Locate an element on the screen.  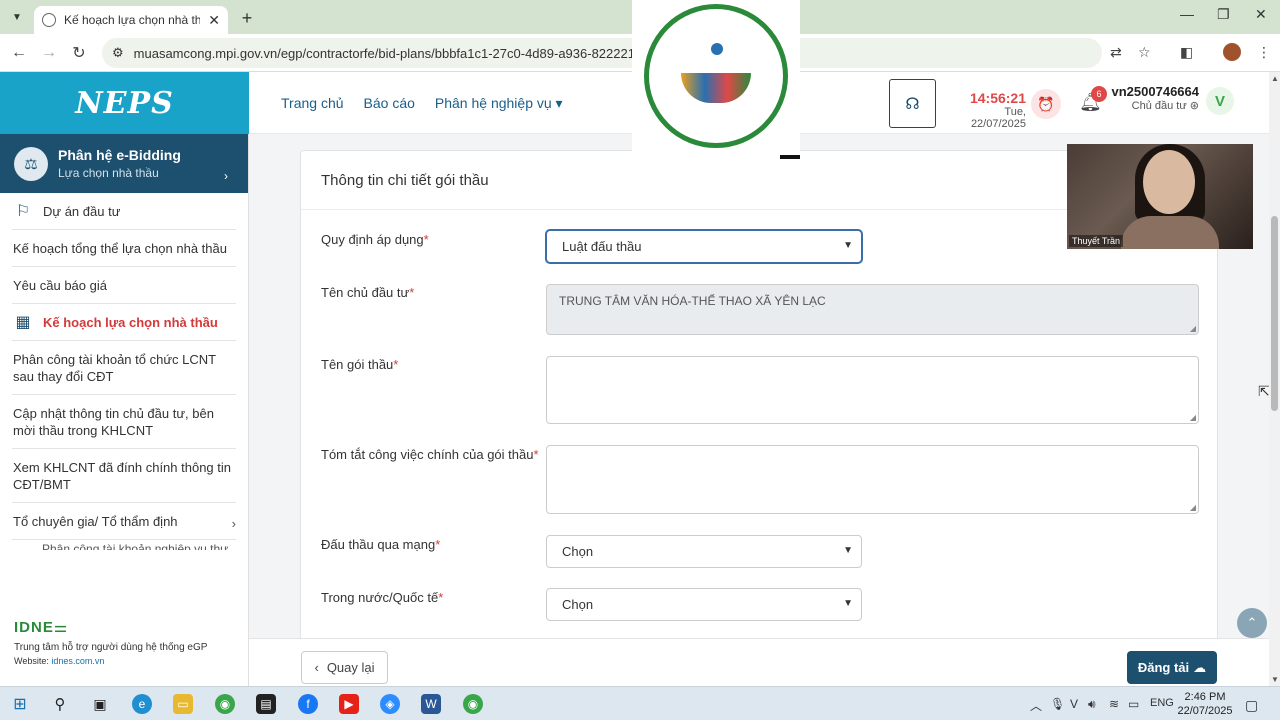
globe-icon is located at coordinates (49, 20).